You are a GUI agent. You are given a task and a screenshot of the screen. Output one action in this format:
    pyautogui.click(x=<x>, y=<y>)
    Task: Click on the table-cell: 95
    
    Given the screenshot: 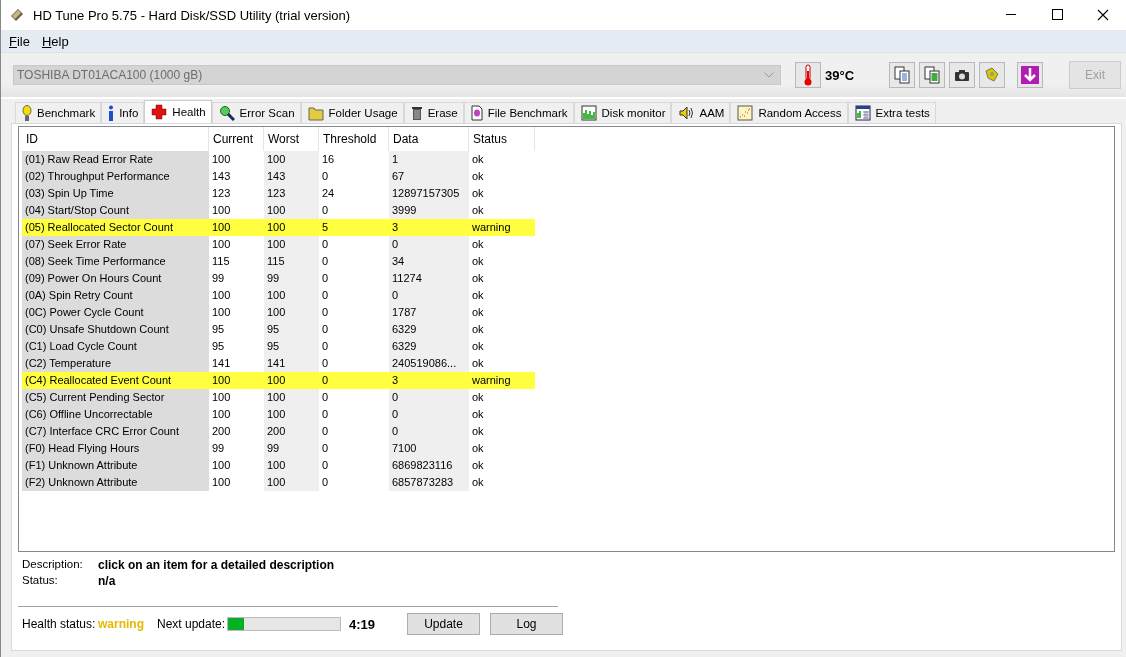 What is the action you would take?
    pyautogui.click(x=291, y=346)
    